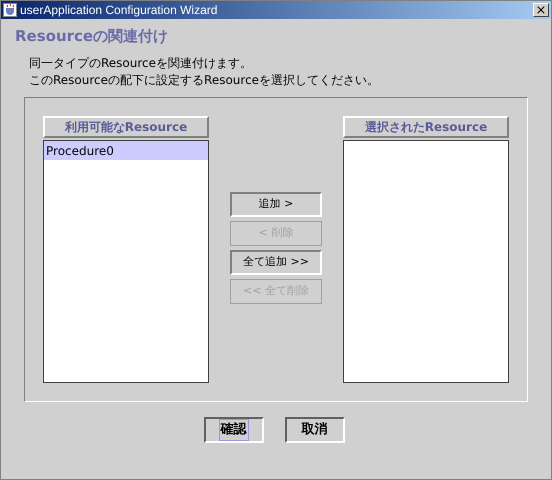  Describe the element at coordinates (126, 127) in the screenshot. I see `list-header: 利用可能なResource` at that location.